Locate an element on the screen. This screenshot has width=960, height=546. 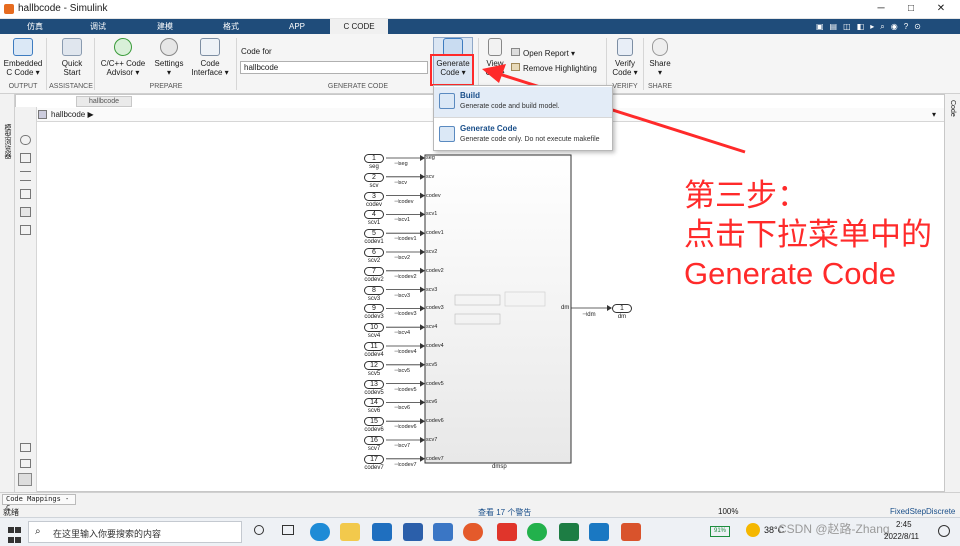
search-icon: ⌕ is located at coordinates (38, 531).